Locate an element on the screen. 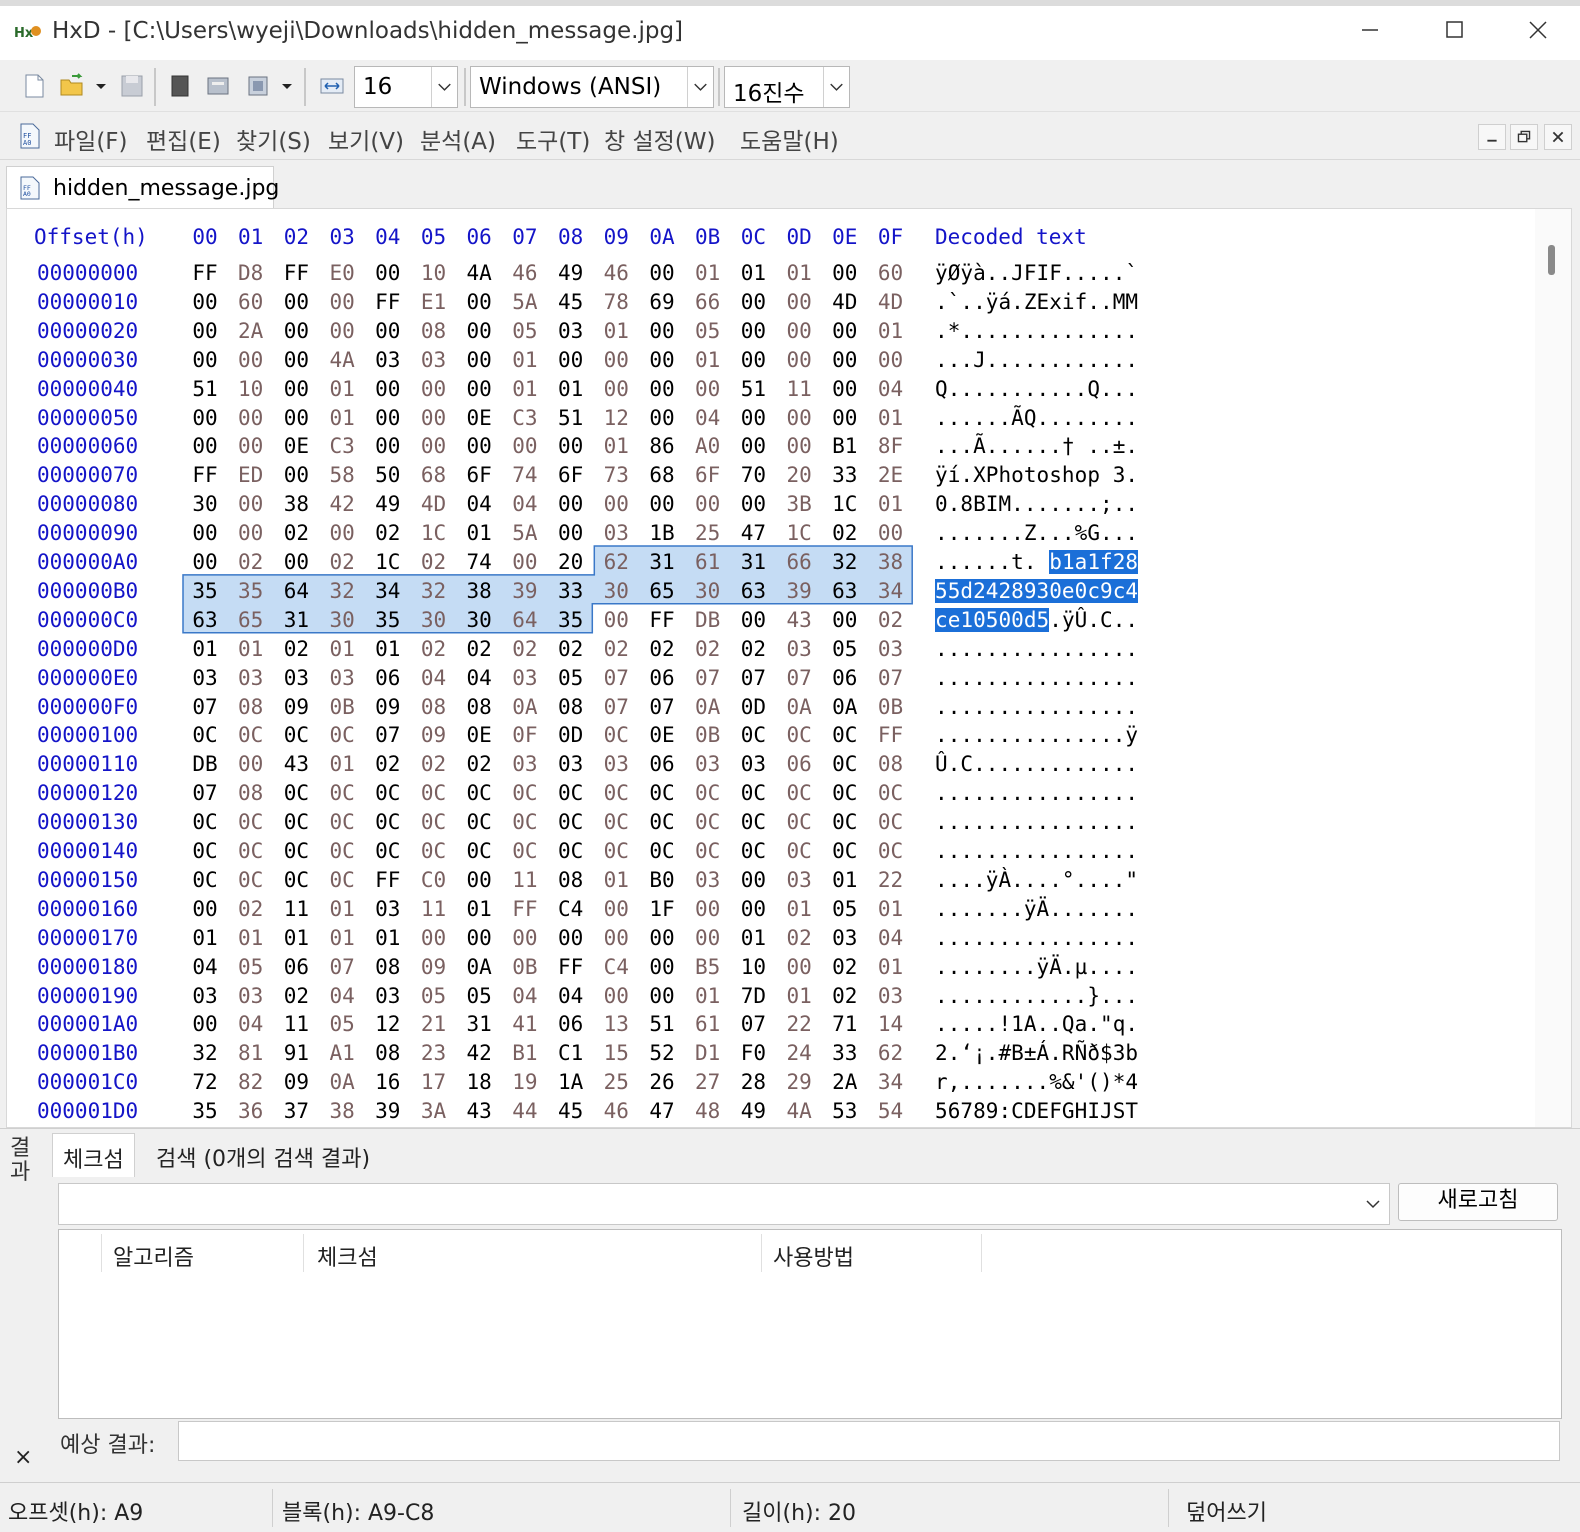 Image resolution: width=1580 pixels, height=1532 pixels. hex-byte: 1C is located at coordinates (434, 533).